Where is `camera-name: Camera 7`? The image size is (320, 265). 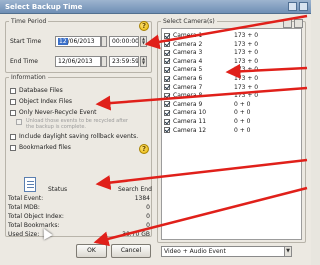
camera-name: Camera 7 is located at coordinates (188, 87).